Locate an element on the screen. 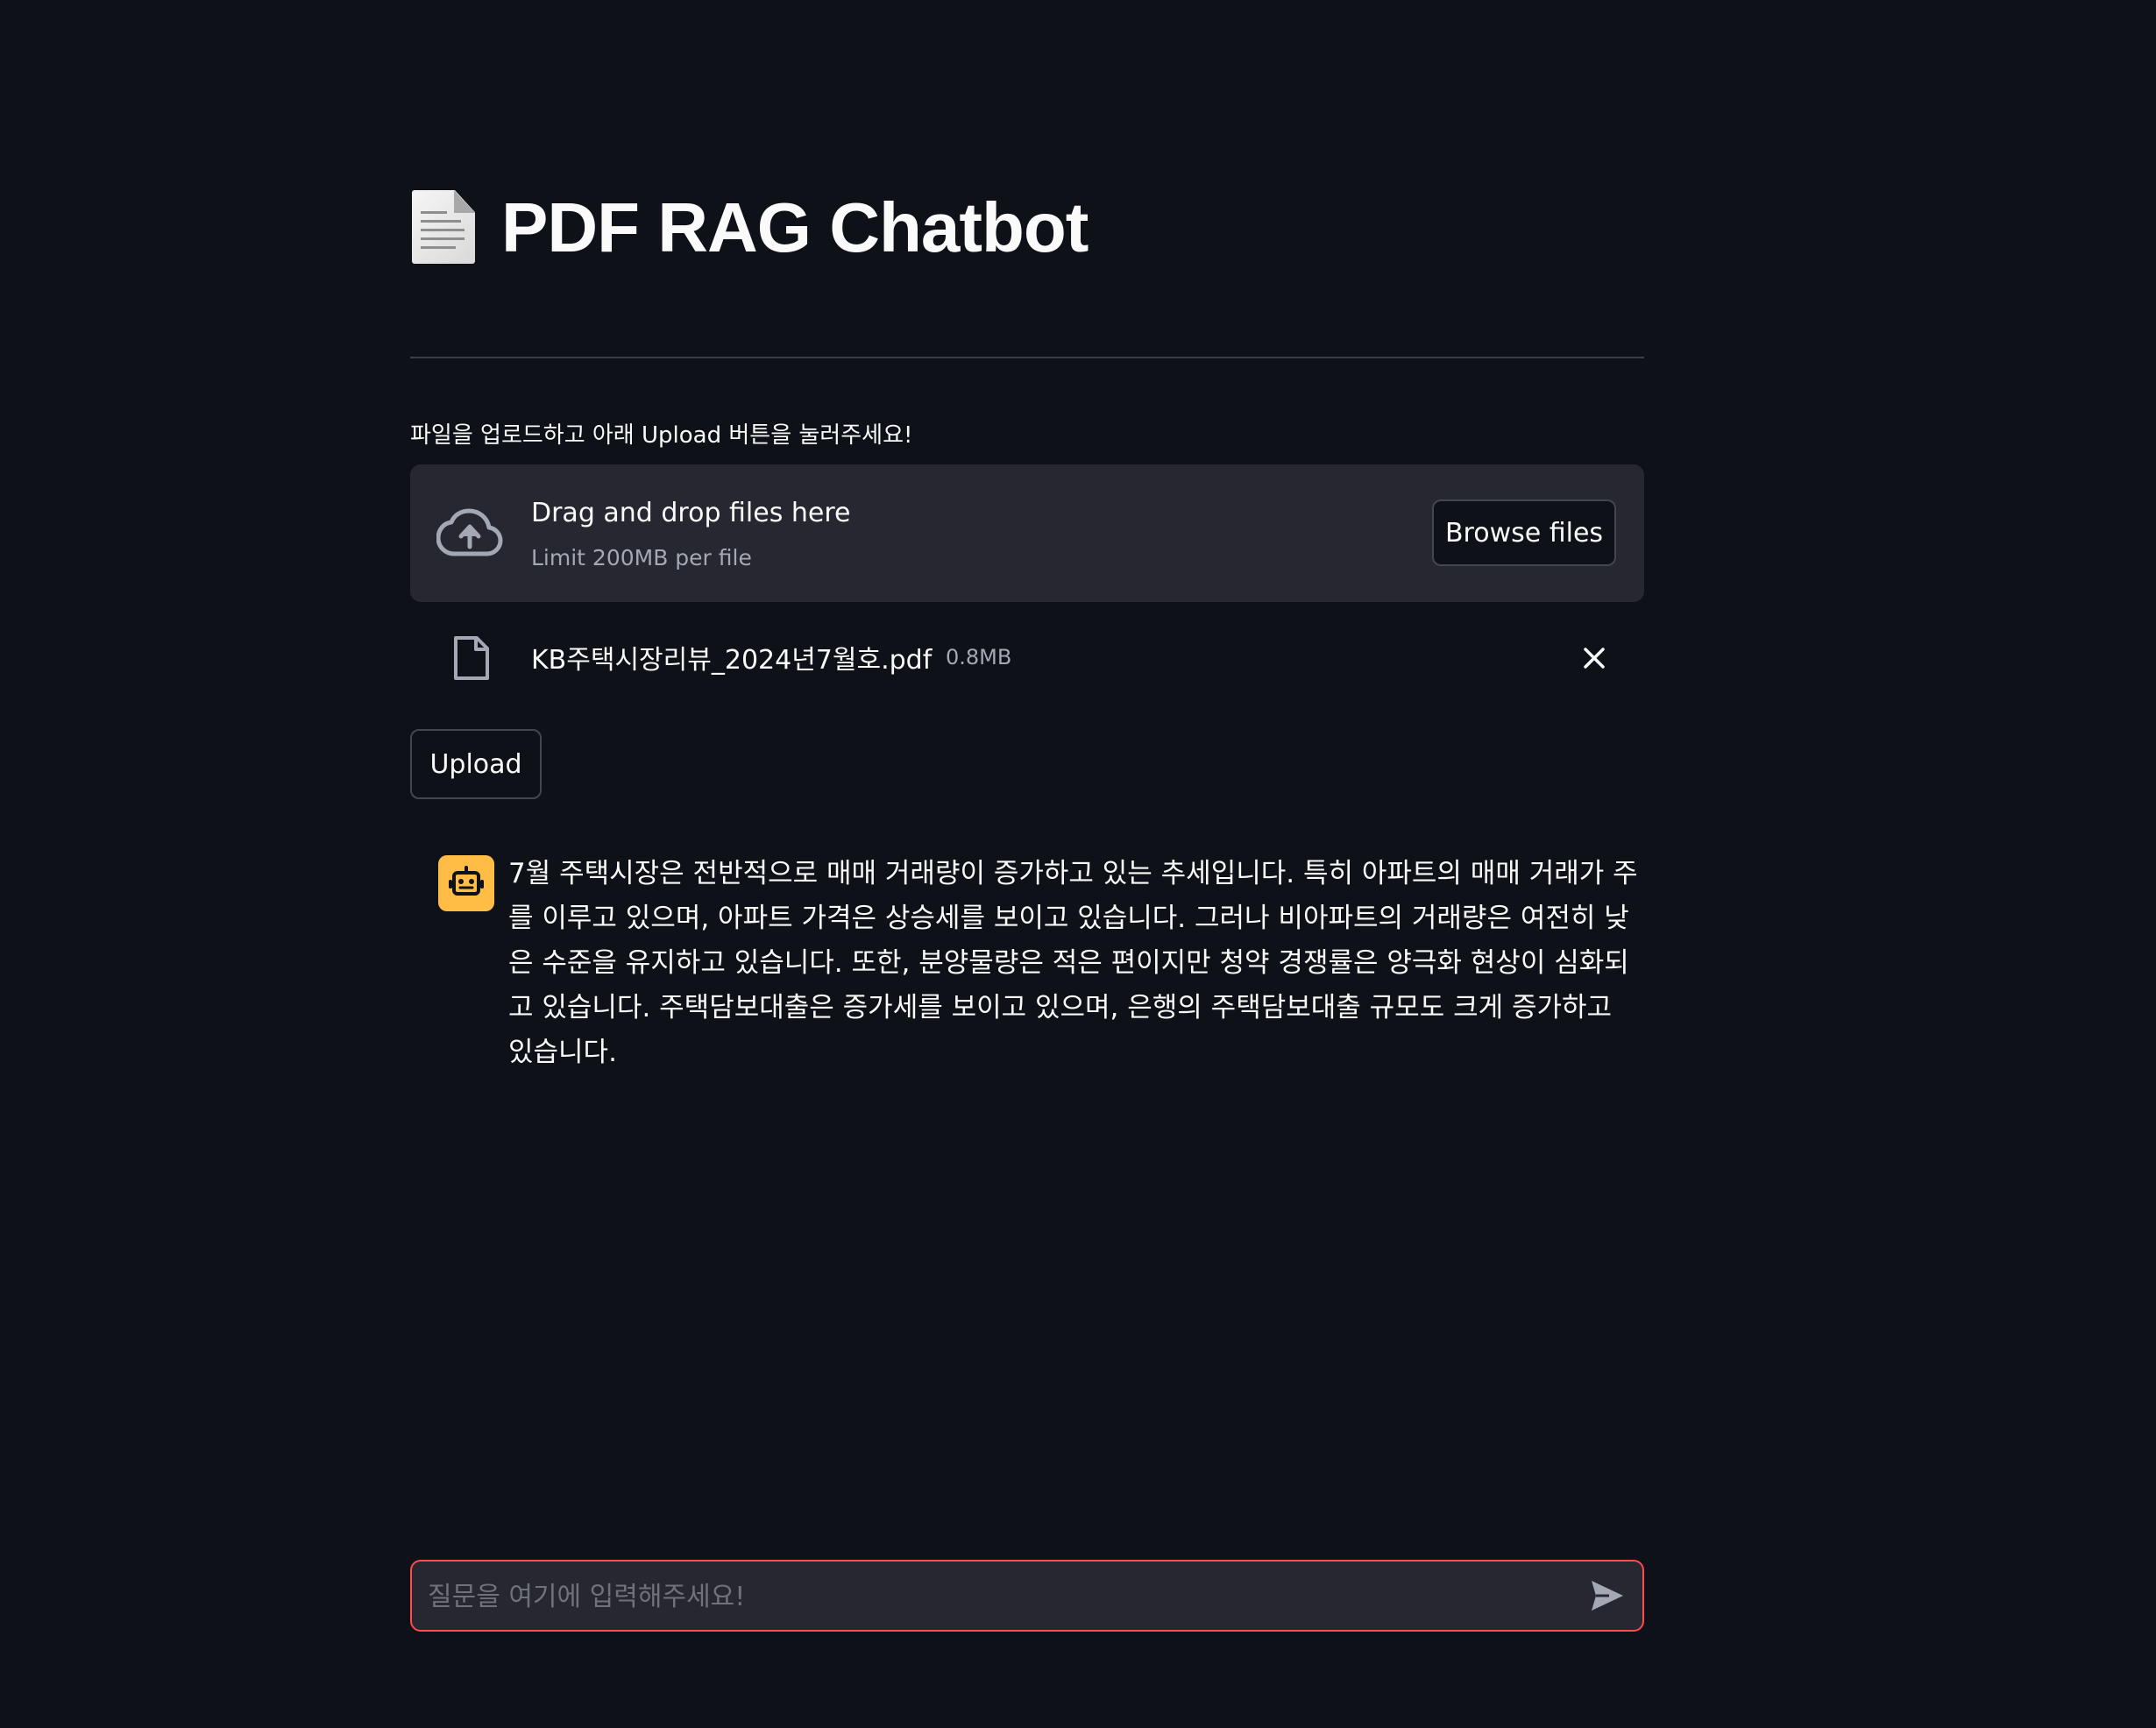  title-row: PDF RAG Chatbot is located at coordinates (749, 228).